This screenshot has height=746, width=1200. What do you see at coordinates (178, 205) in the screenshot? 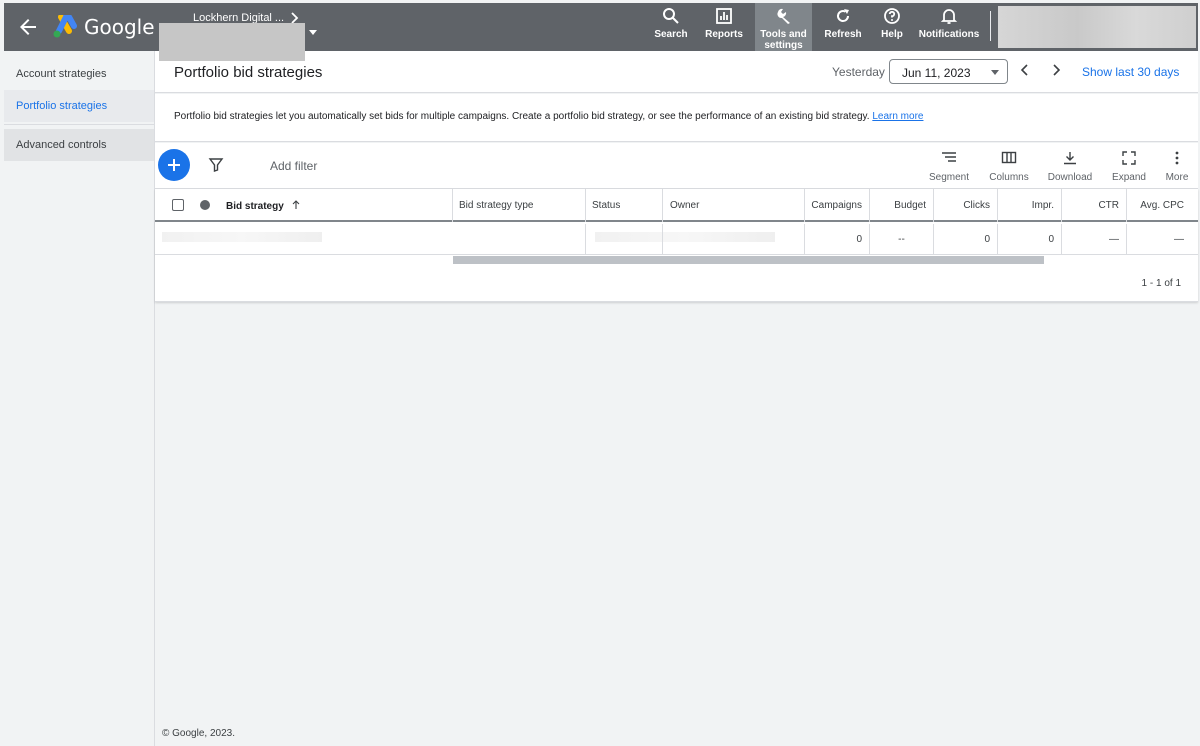
I see `select-all-checkbox` at bounding box center [178, 205].